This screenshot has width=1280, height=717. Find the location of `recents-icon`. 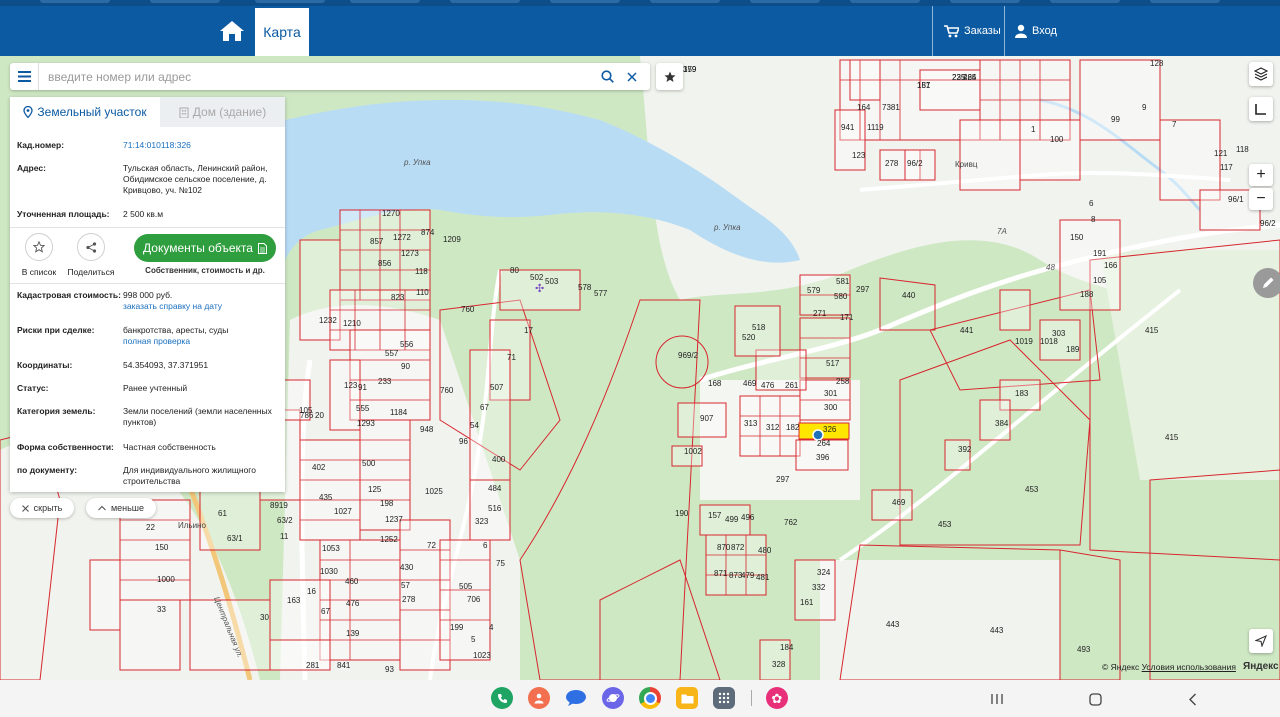

recents-icon is located at coordinates (997, 699).